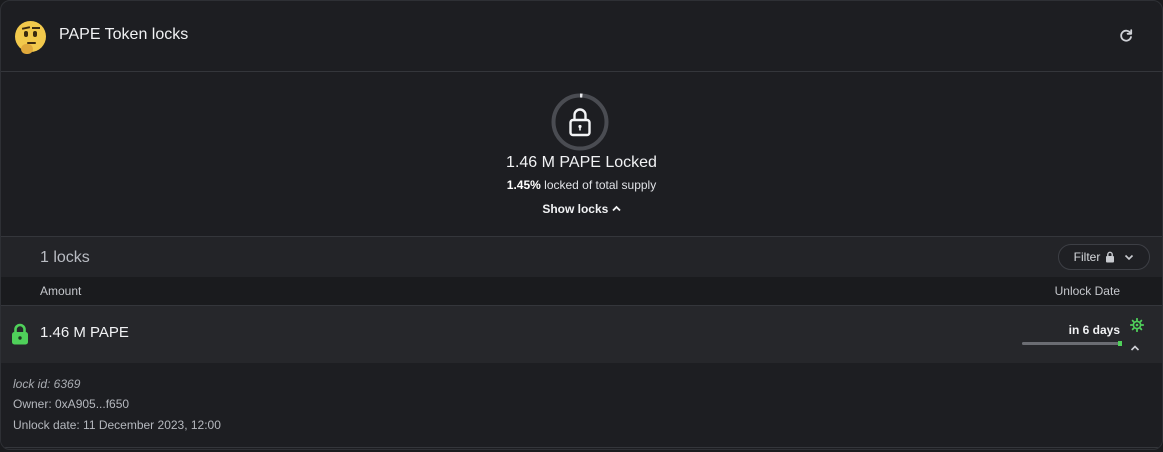  Describe the element at coordinates (523, 185) in the screenshot. I see `locked-percent-value: 1.45%` at that location.